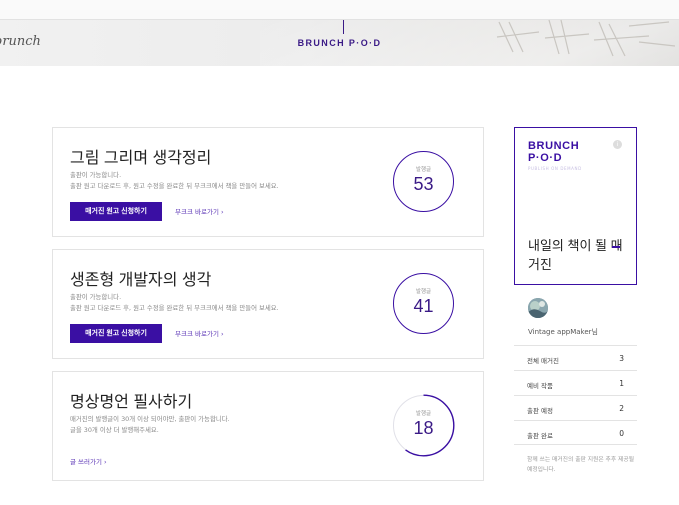  Describe the element at coordinates (563, 332) in the screenshot. I see `user-name: Vintage appMaker님` at that location.